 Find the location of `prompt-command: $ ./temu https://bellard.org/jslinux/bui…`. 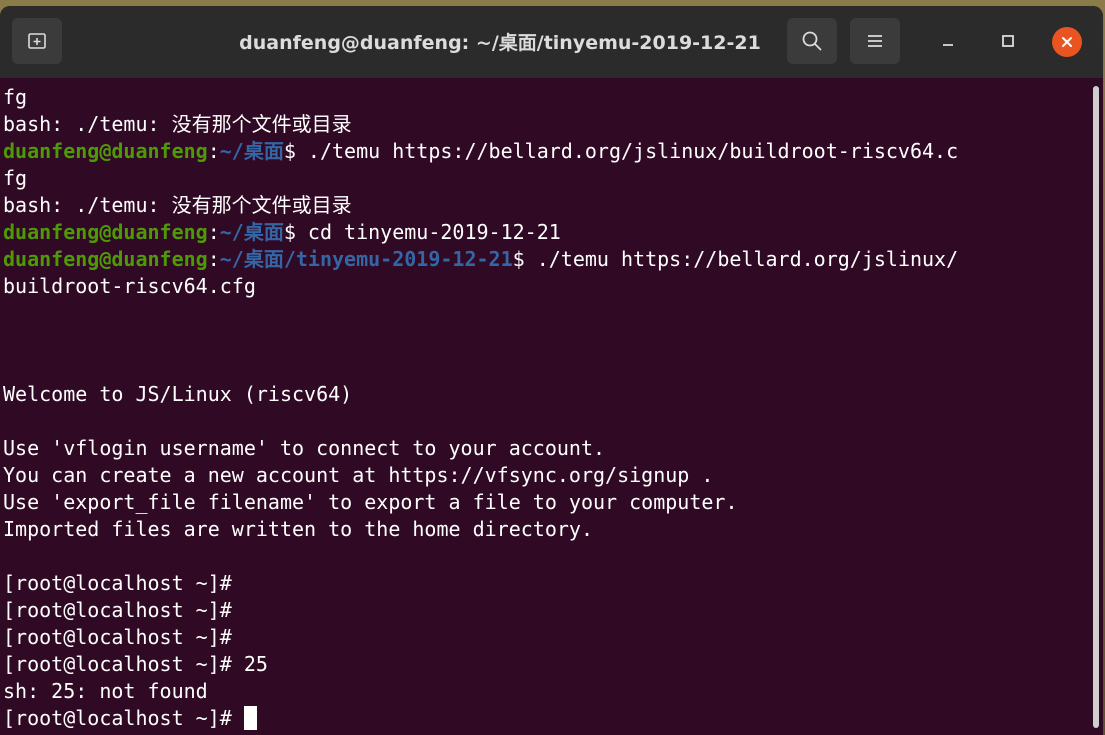

prompt-command: $ ./temu https://bellard.org/jslinux/bui… is located at coordinates (621, 151).